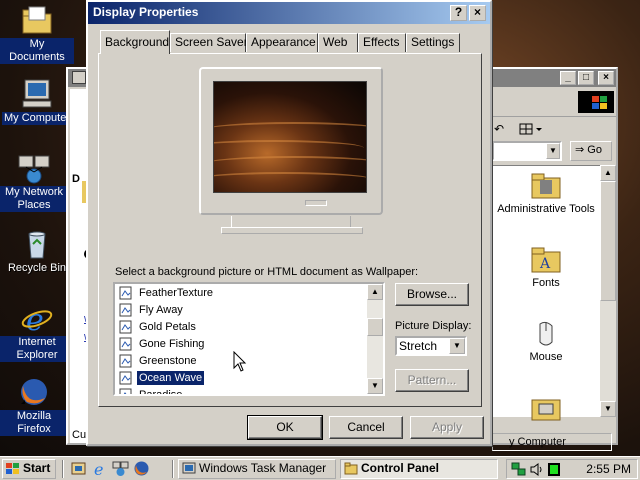 Image resolution: width=640 pixels, height=480 pixels. What do you see at coordinates (546, 266) in the screenshot?
I see `cp-item-fonts: A Fonts` at bounding box center [546, 266].